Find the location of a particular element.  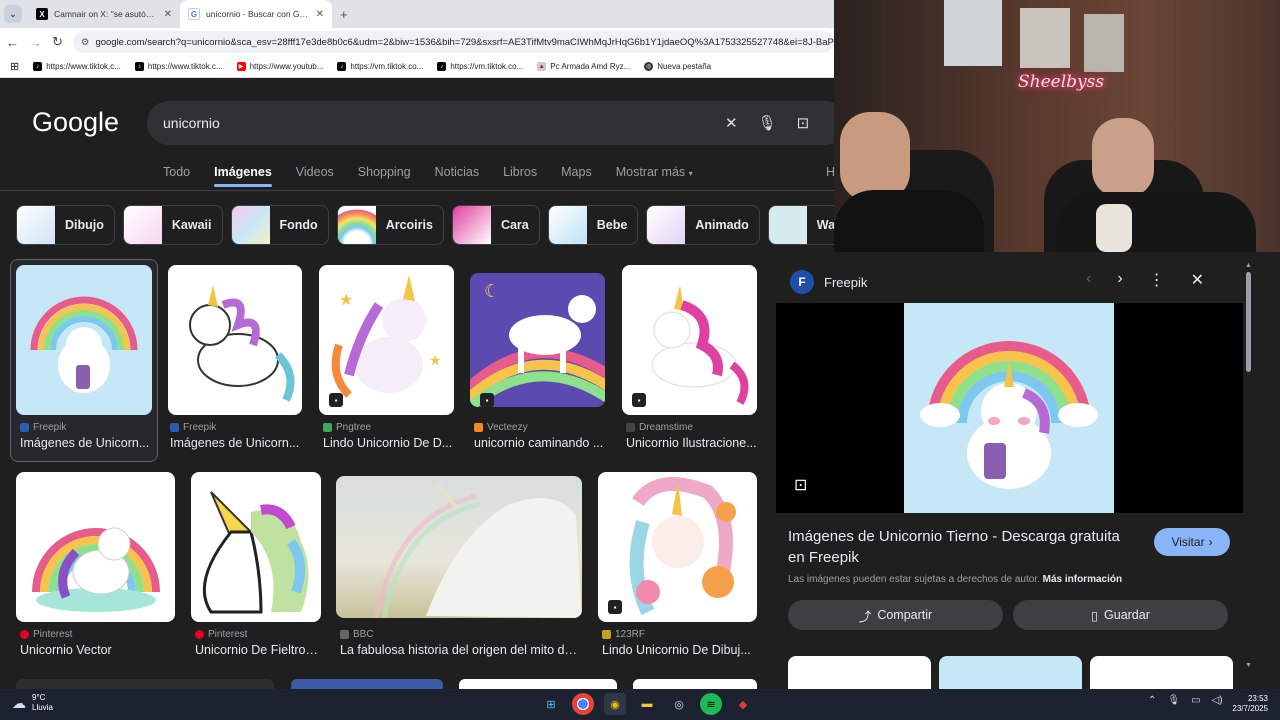

forward-icon: → is located at coordinates (35, 42).